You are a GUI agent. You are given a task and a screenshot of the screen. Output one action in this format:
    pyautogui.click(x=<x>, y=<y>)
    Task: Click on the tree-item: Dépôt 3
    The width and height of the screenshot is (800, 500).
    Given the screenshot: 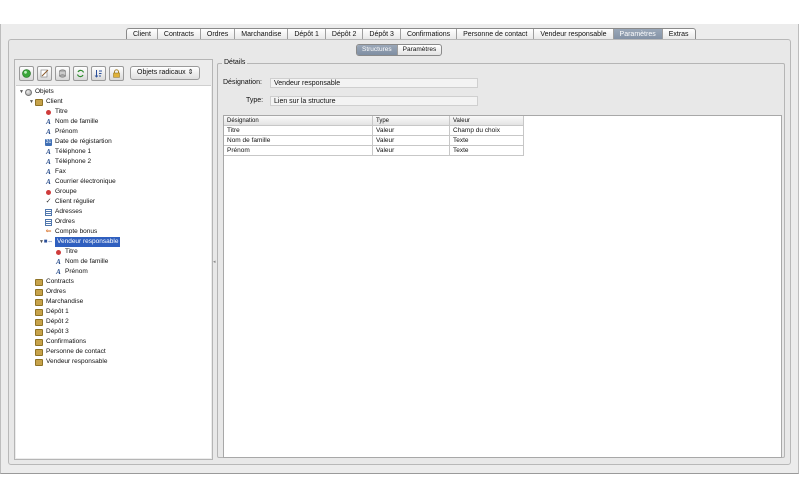 What is the action you would take?
    pyautogui.click(x=48, y=332)
    